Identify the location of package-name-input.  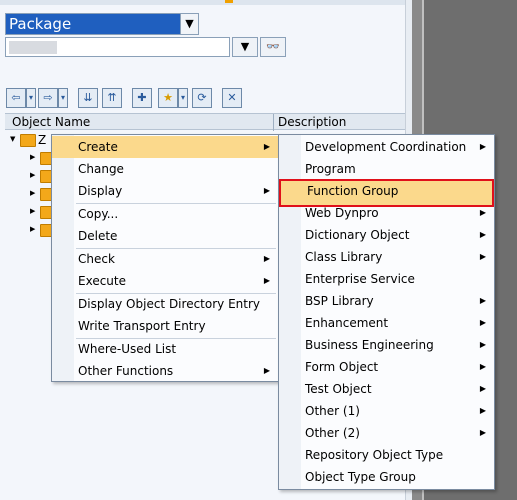
(117, 47).